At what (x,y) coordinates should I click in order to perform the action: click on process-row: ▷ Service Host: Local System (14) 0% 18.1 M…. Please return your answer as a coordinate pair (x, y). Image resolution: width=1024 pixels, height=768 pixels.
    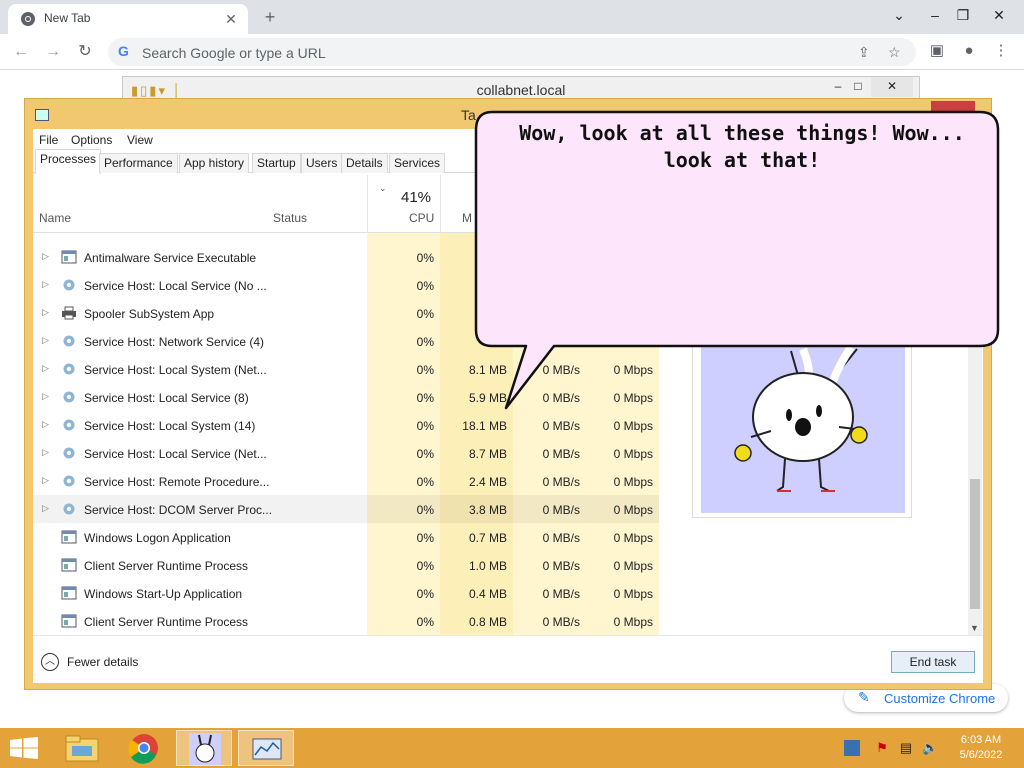
    Looking at the image, I should click on (346, 425).